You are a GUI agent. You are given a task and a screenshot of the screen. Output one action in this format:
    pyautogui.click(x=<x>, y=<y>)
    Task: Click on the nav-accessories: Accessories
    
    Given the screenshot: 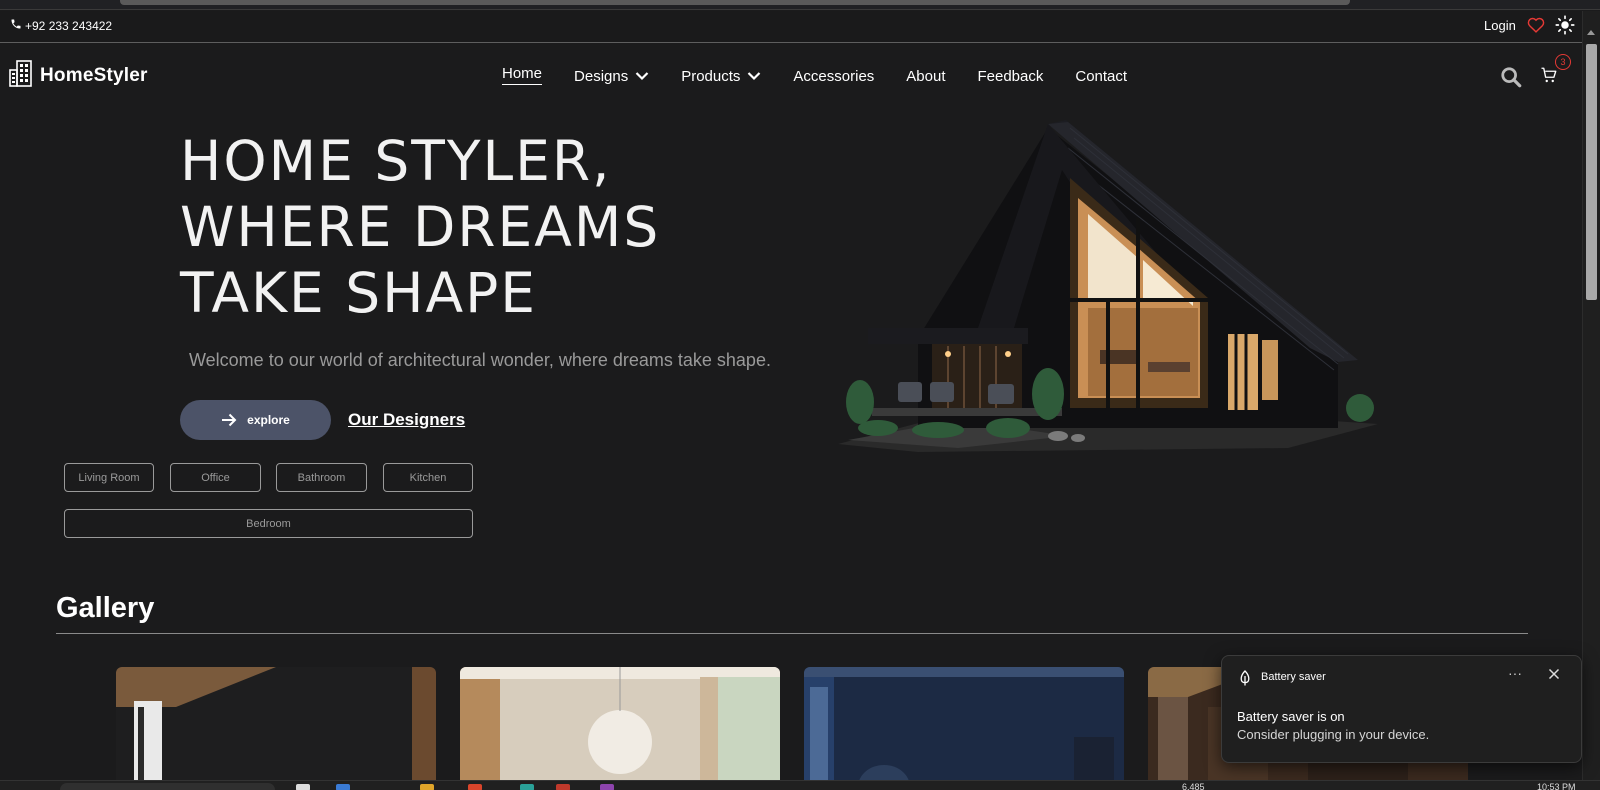 What is the action you would take?
    pyautogui.click(x=833, y=76)
    